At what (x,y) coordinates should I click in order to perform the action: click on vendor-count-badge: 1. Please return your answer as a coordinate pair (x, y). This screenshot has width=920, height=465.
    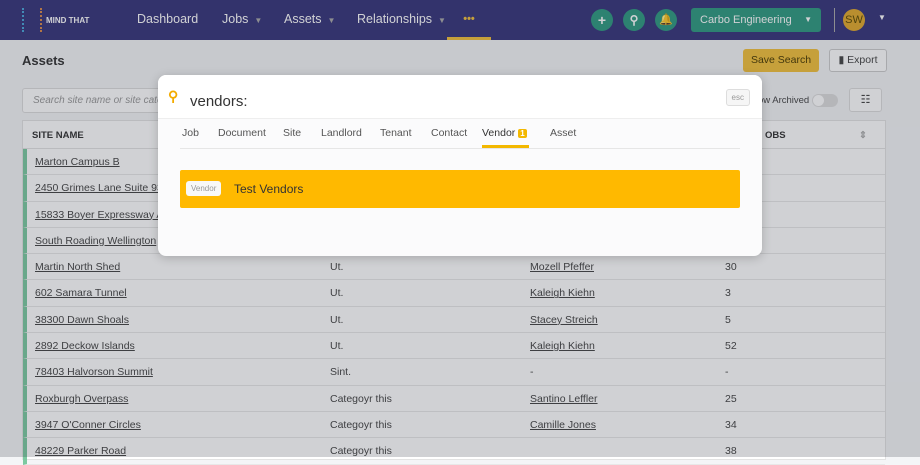
    Looking at the image, I should click on (522, 133).